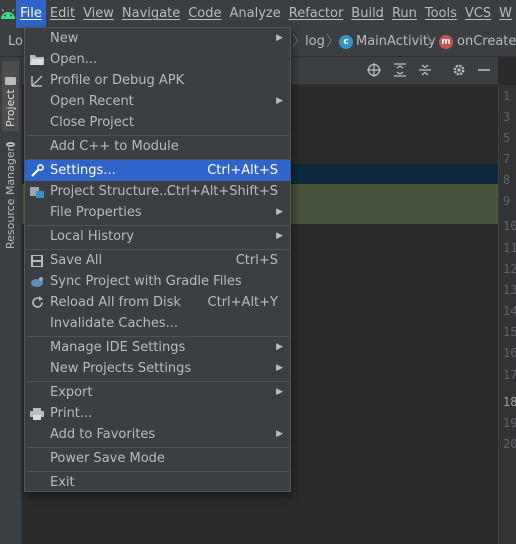 The image size is (516, 544). Describe the element at coordinates (121, 368) in the screenshot. I see `menu-item-label: New Projects Settings` at that location.